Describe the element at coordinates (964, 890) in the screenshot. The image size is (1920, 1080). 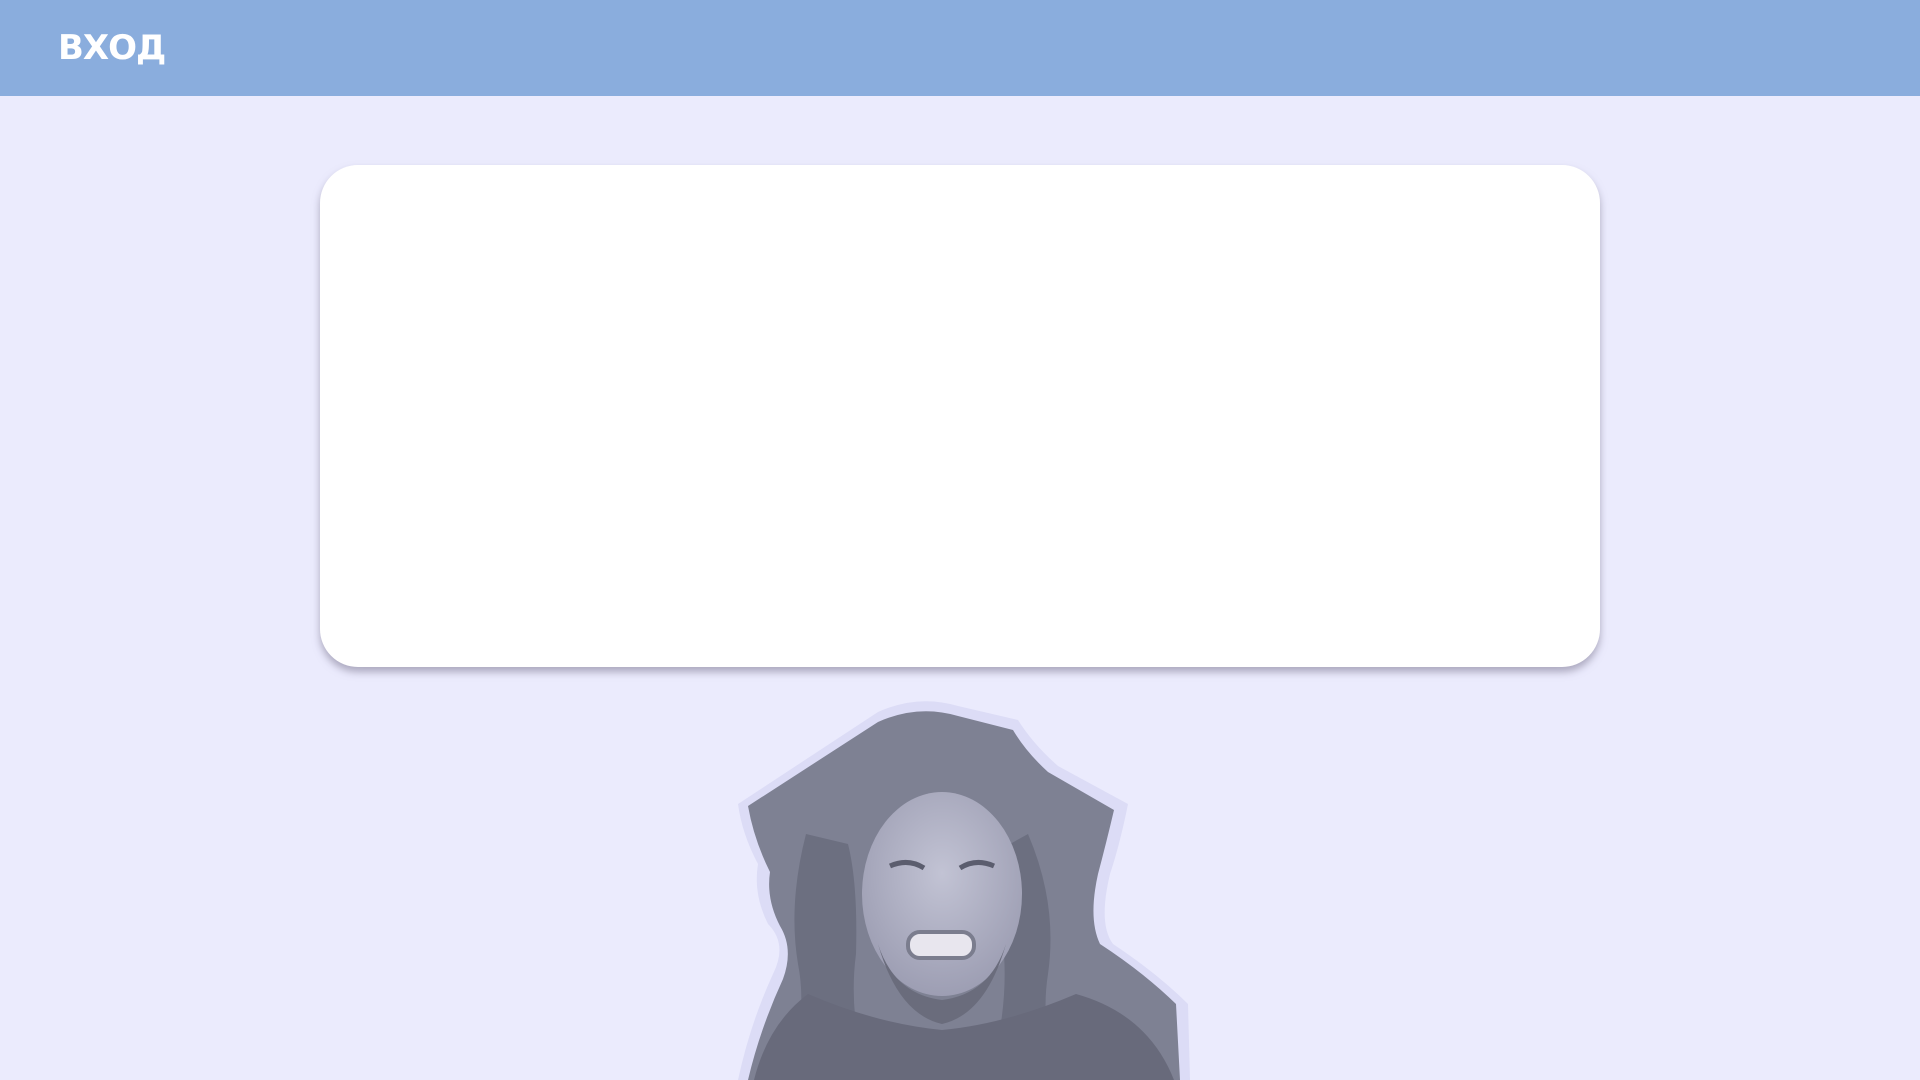
I see `person-sticker-icon` at that location.